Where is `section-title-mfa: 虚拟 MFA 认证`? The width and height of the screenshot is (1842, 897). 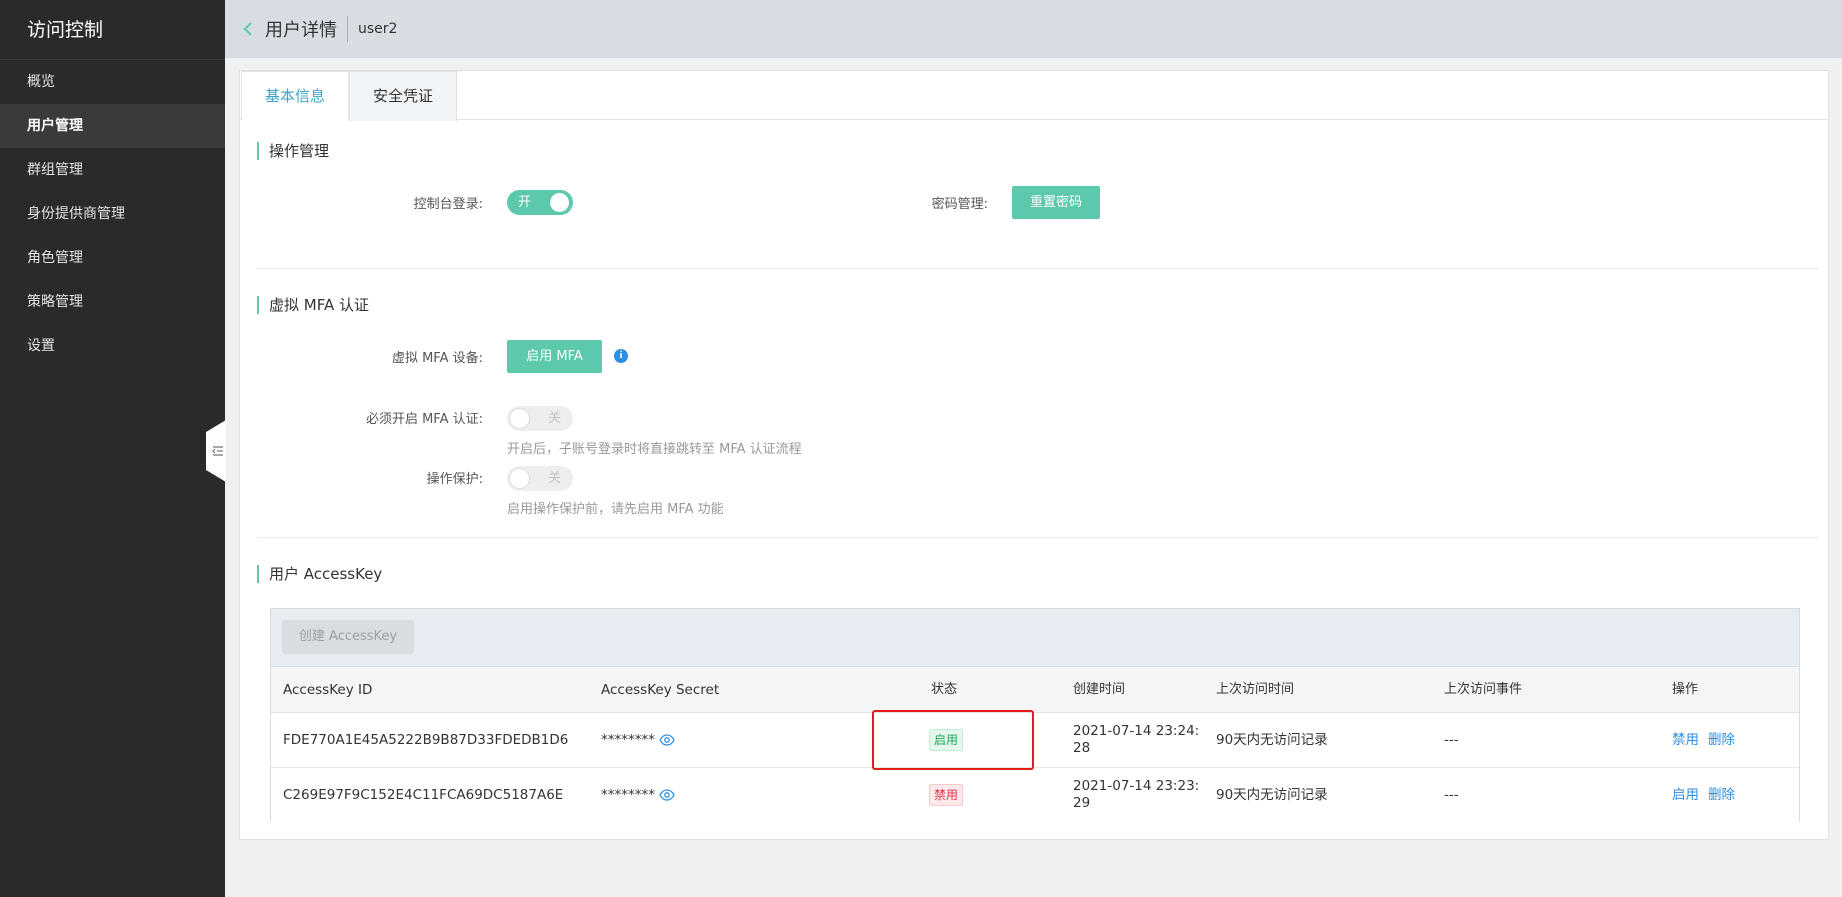
section-title-mfa: 虚拟 MFA 认证 is located at coordinates (313, 305).